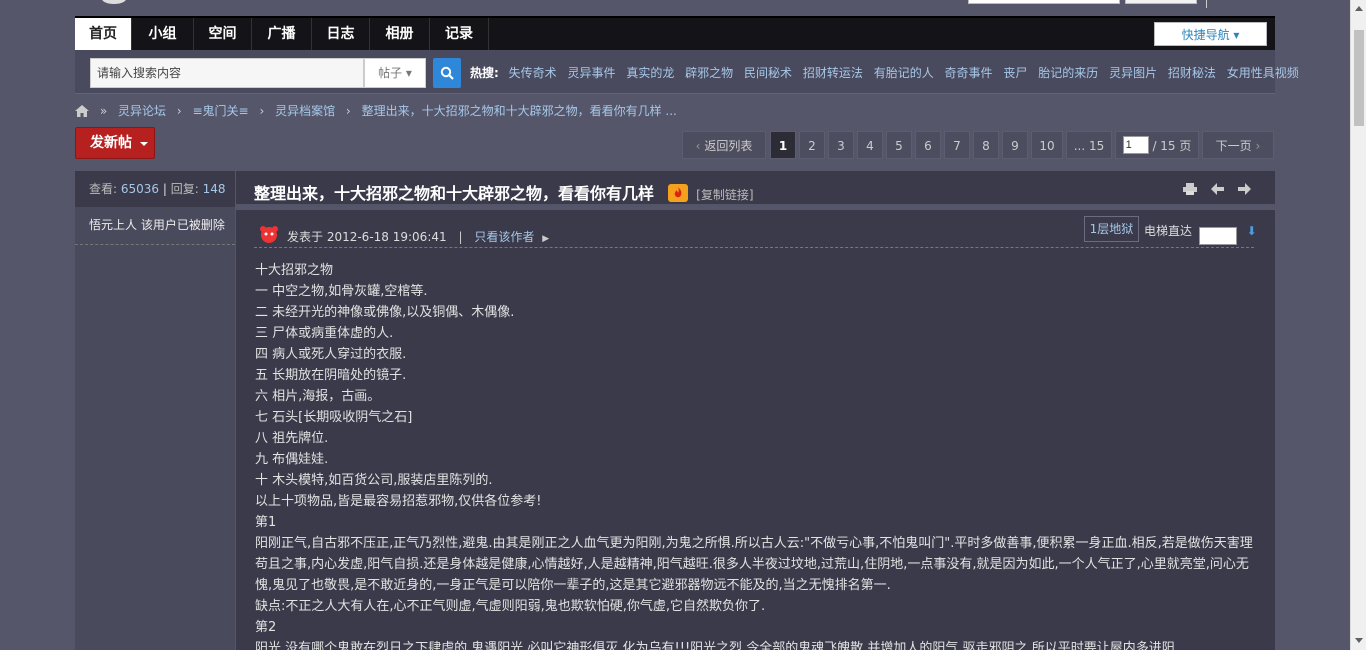 The width and height of the screenshot is (1366, 650). Describe the element at coordinates (1263, 73) in the screenshot. I see `hot-keyword: 女用性具视频` at that location.